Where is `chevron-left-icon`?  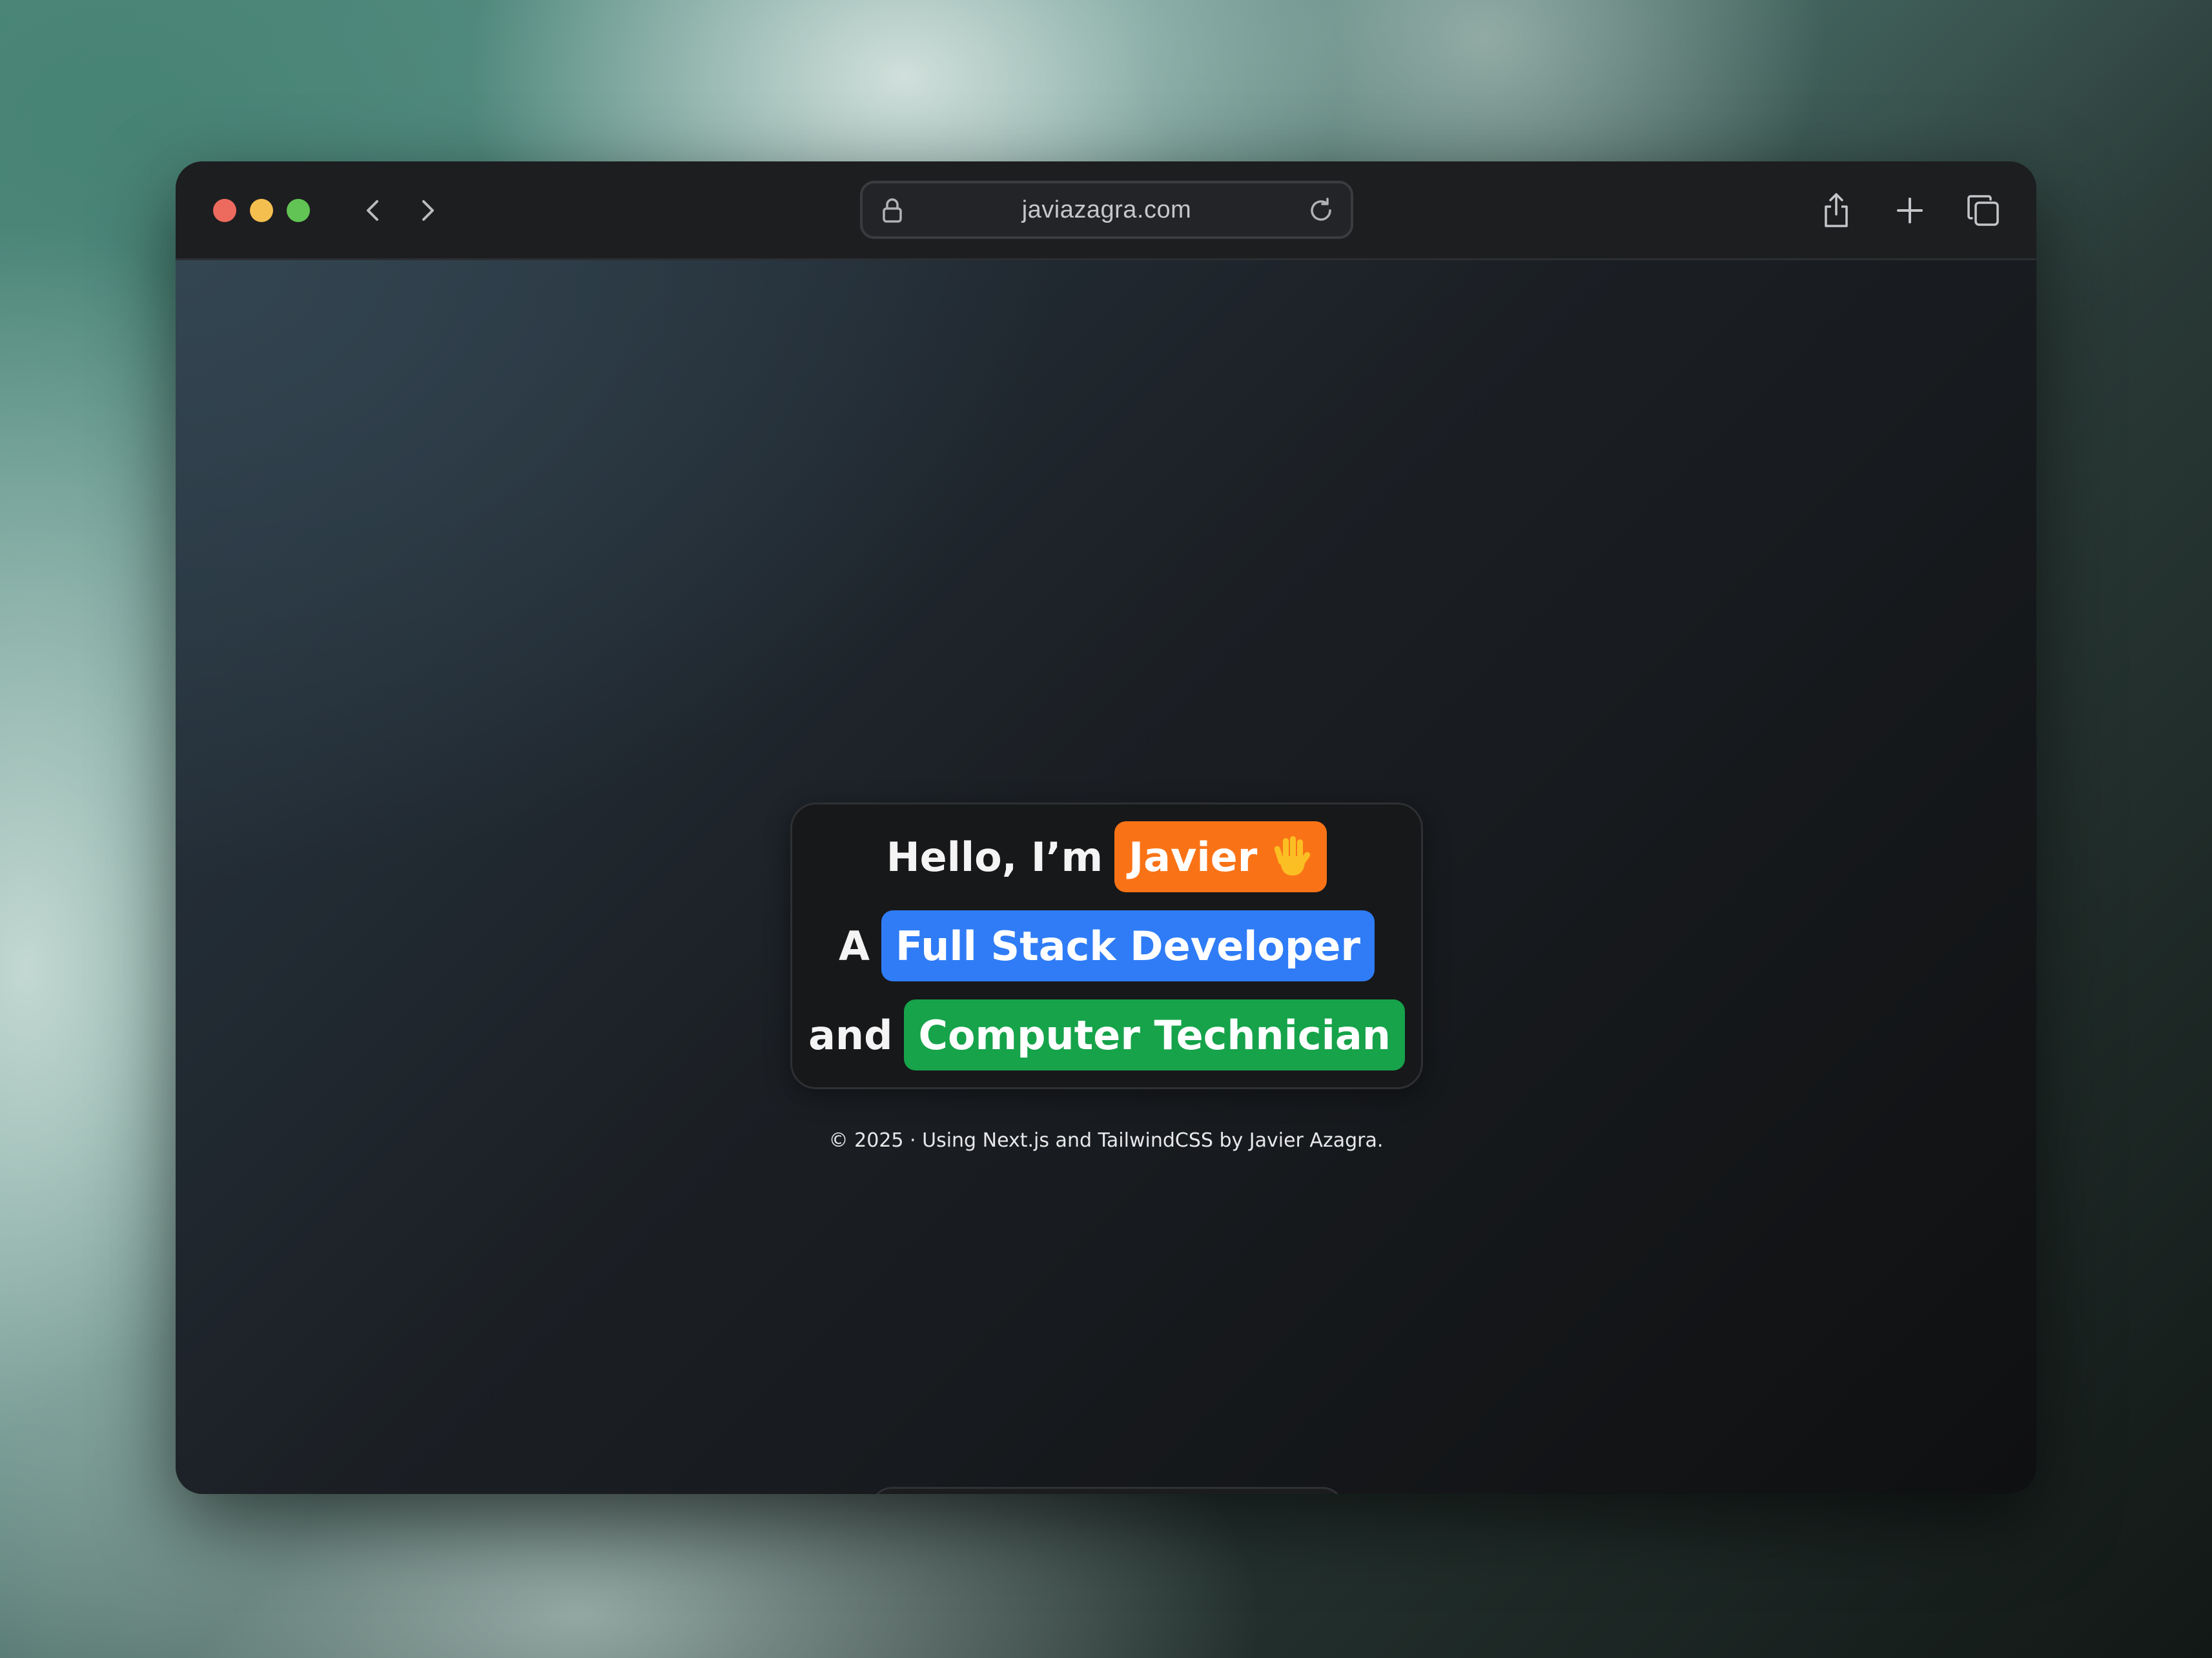 chevron-left-icon is located at coordinates (372, 210).